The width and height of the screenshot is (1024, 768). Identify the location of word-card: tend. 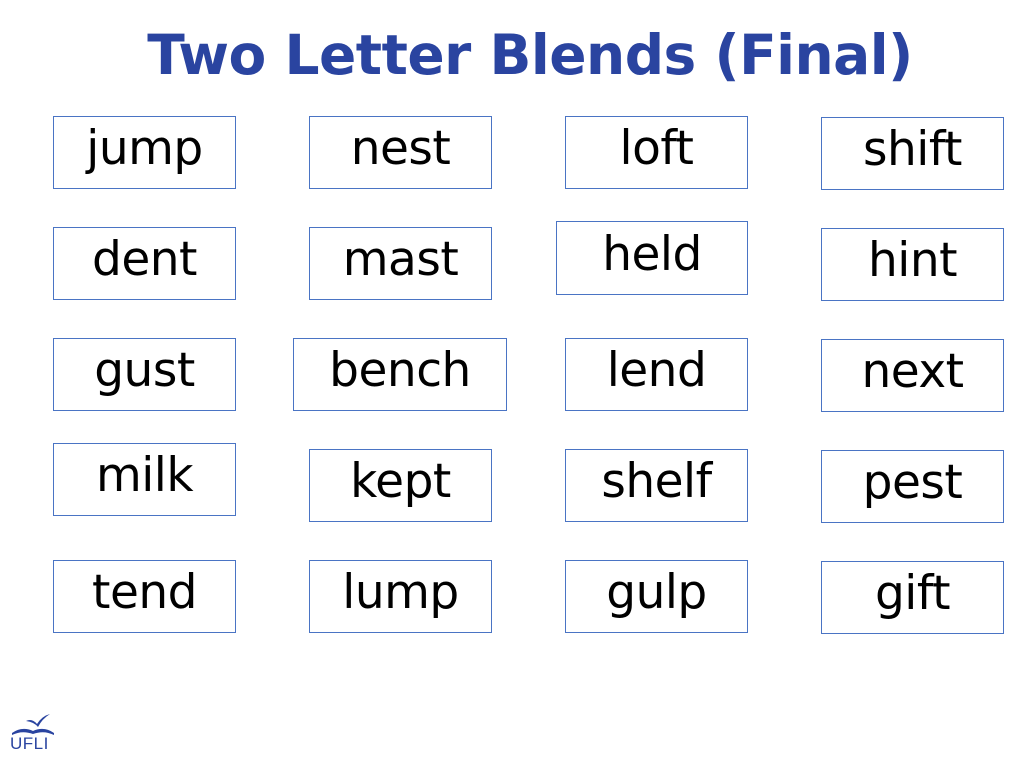
(144, 596).